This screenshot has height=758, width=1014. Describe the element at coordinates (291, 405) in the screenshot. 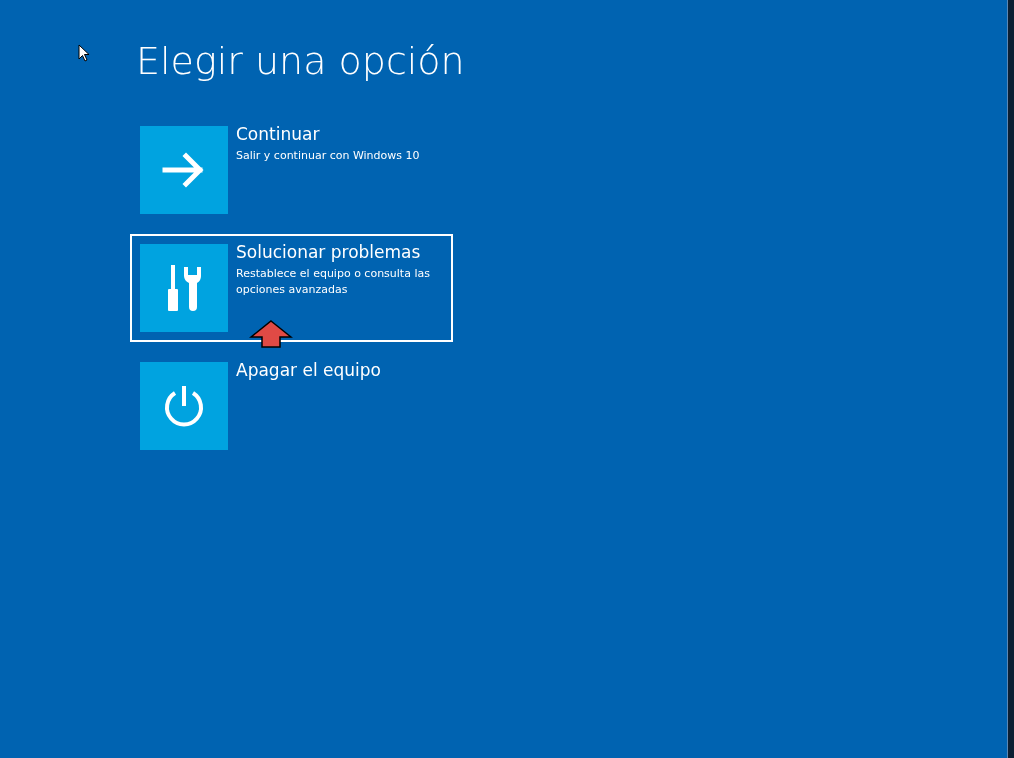

I see `option-tile: Apagar el equipo` at that location.